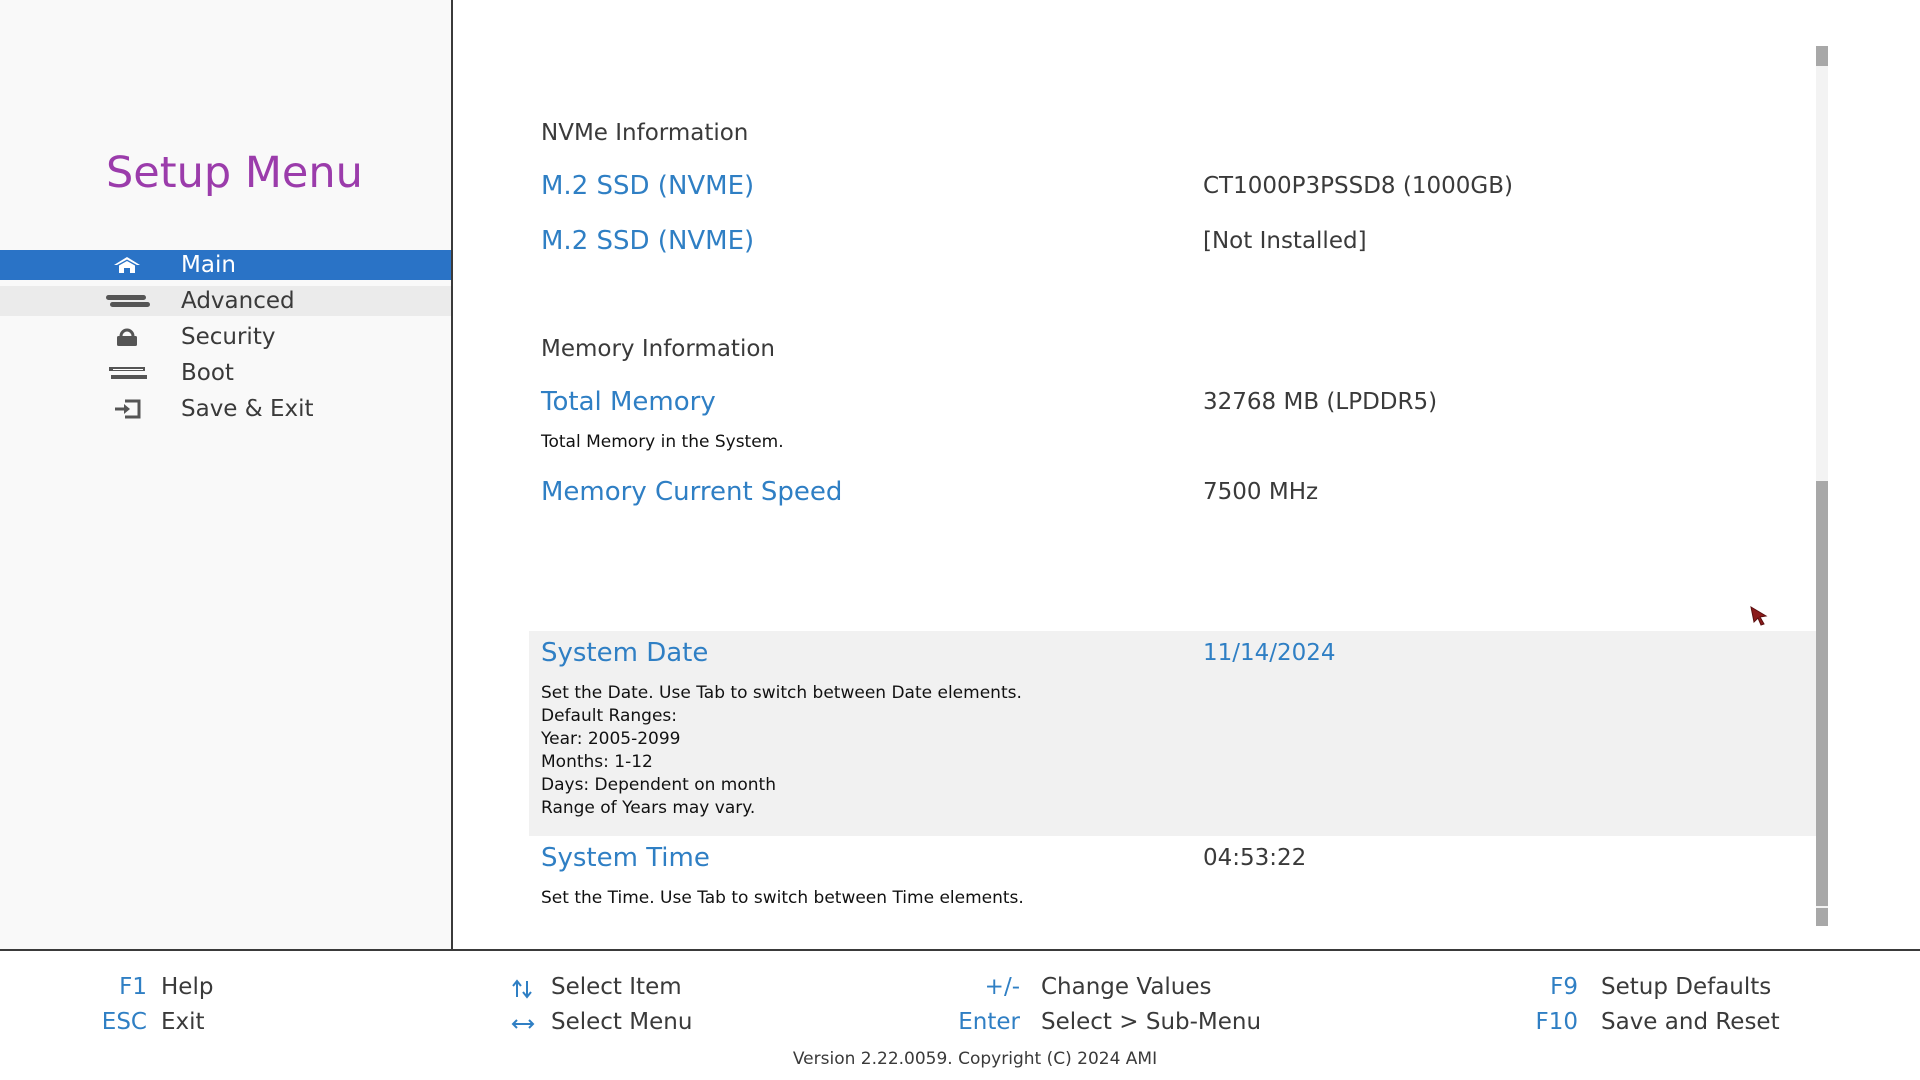 The height and width of the screenshot is (1080, 1920). I want to click on sidebar-item-security: Security, so click(225, 337).